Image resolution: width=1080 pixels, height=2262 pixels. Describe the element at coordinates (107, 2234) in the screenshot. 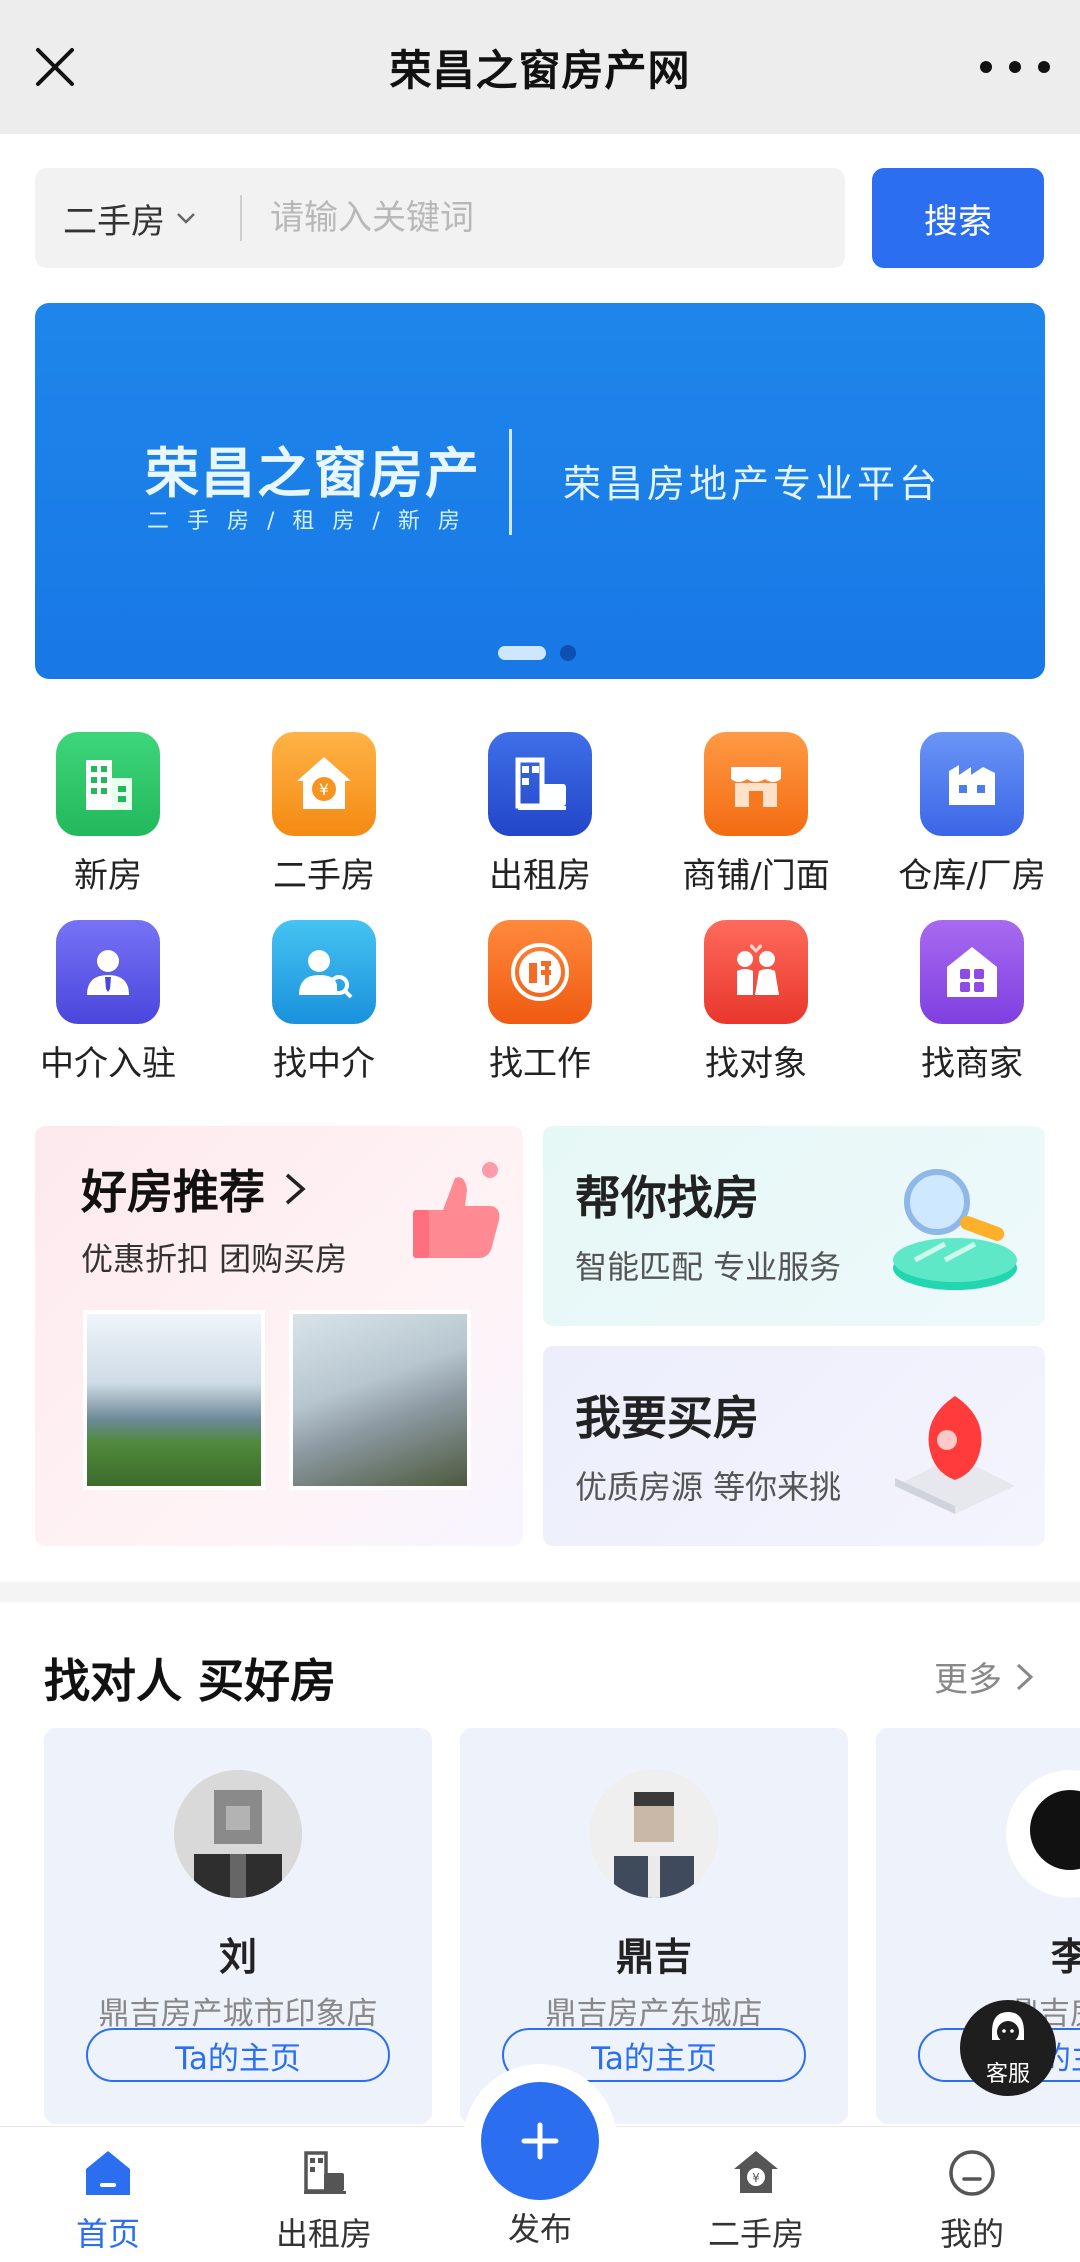

I see `nav-label: 首页` at that location.